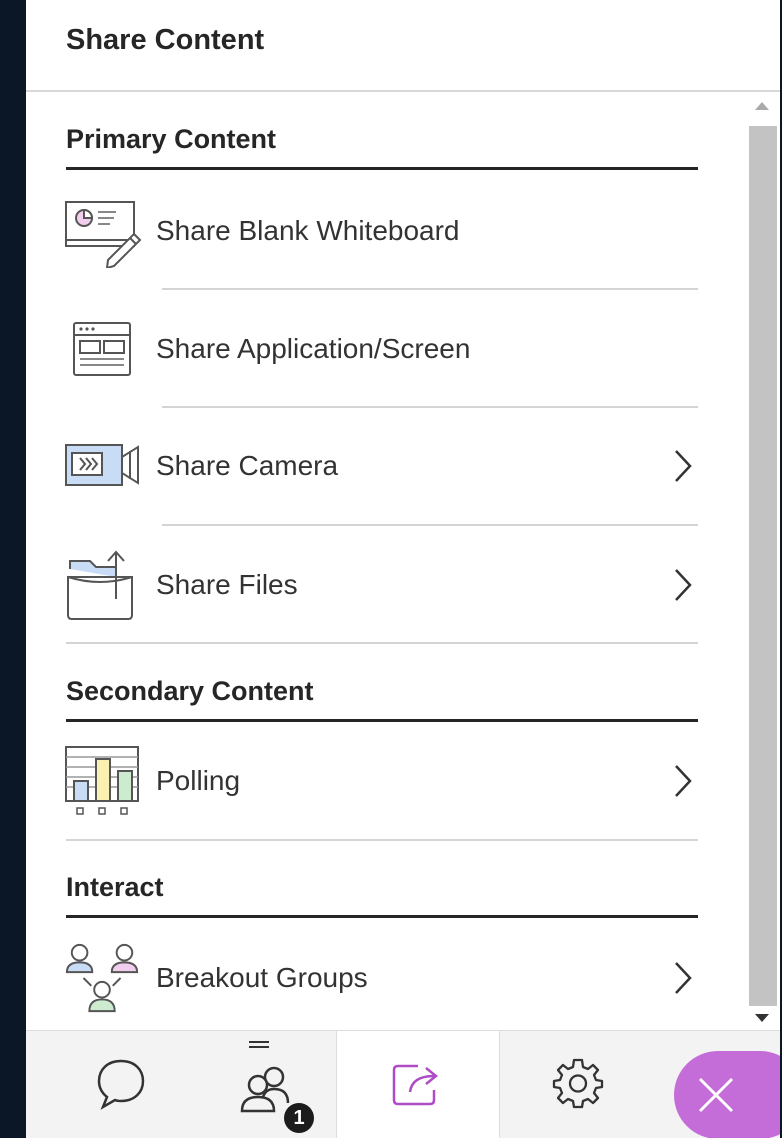  I want to click on scroll-up-arrow-icon, so click(762, 106).